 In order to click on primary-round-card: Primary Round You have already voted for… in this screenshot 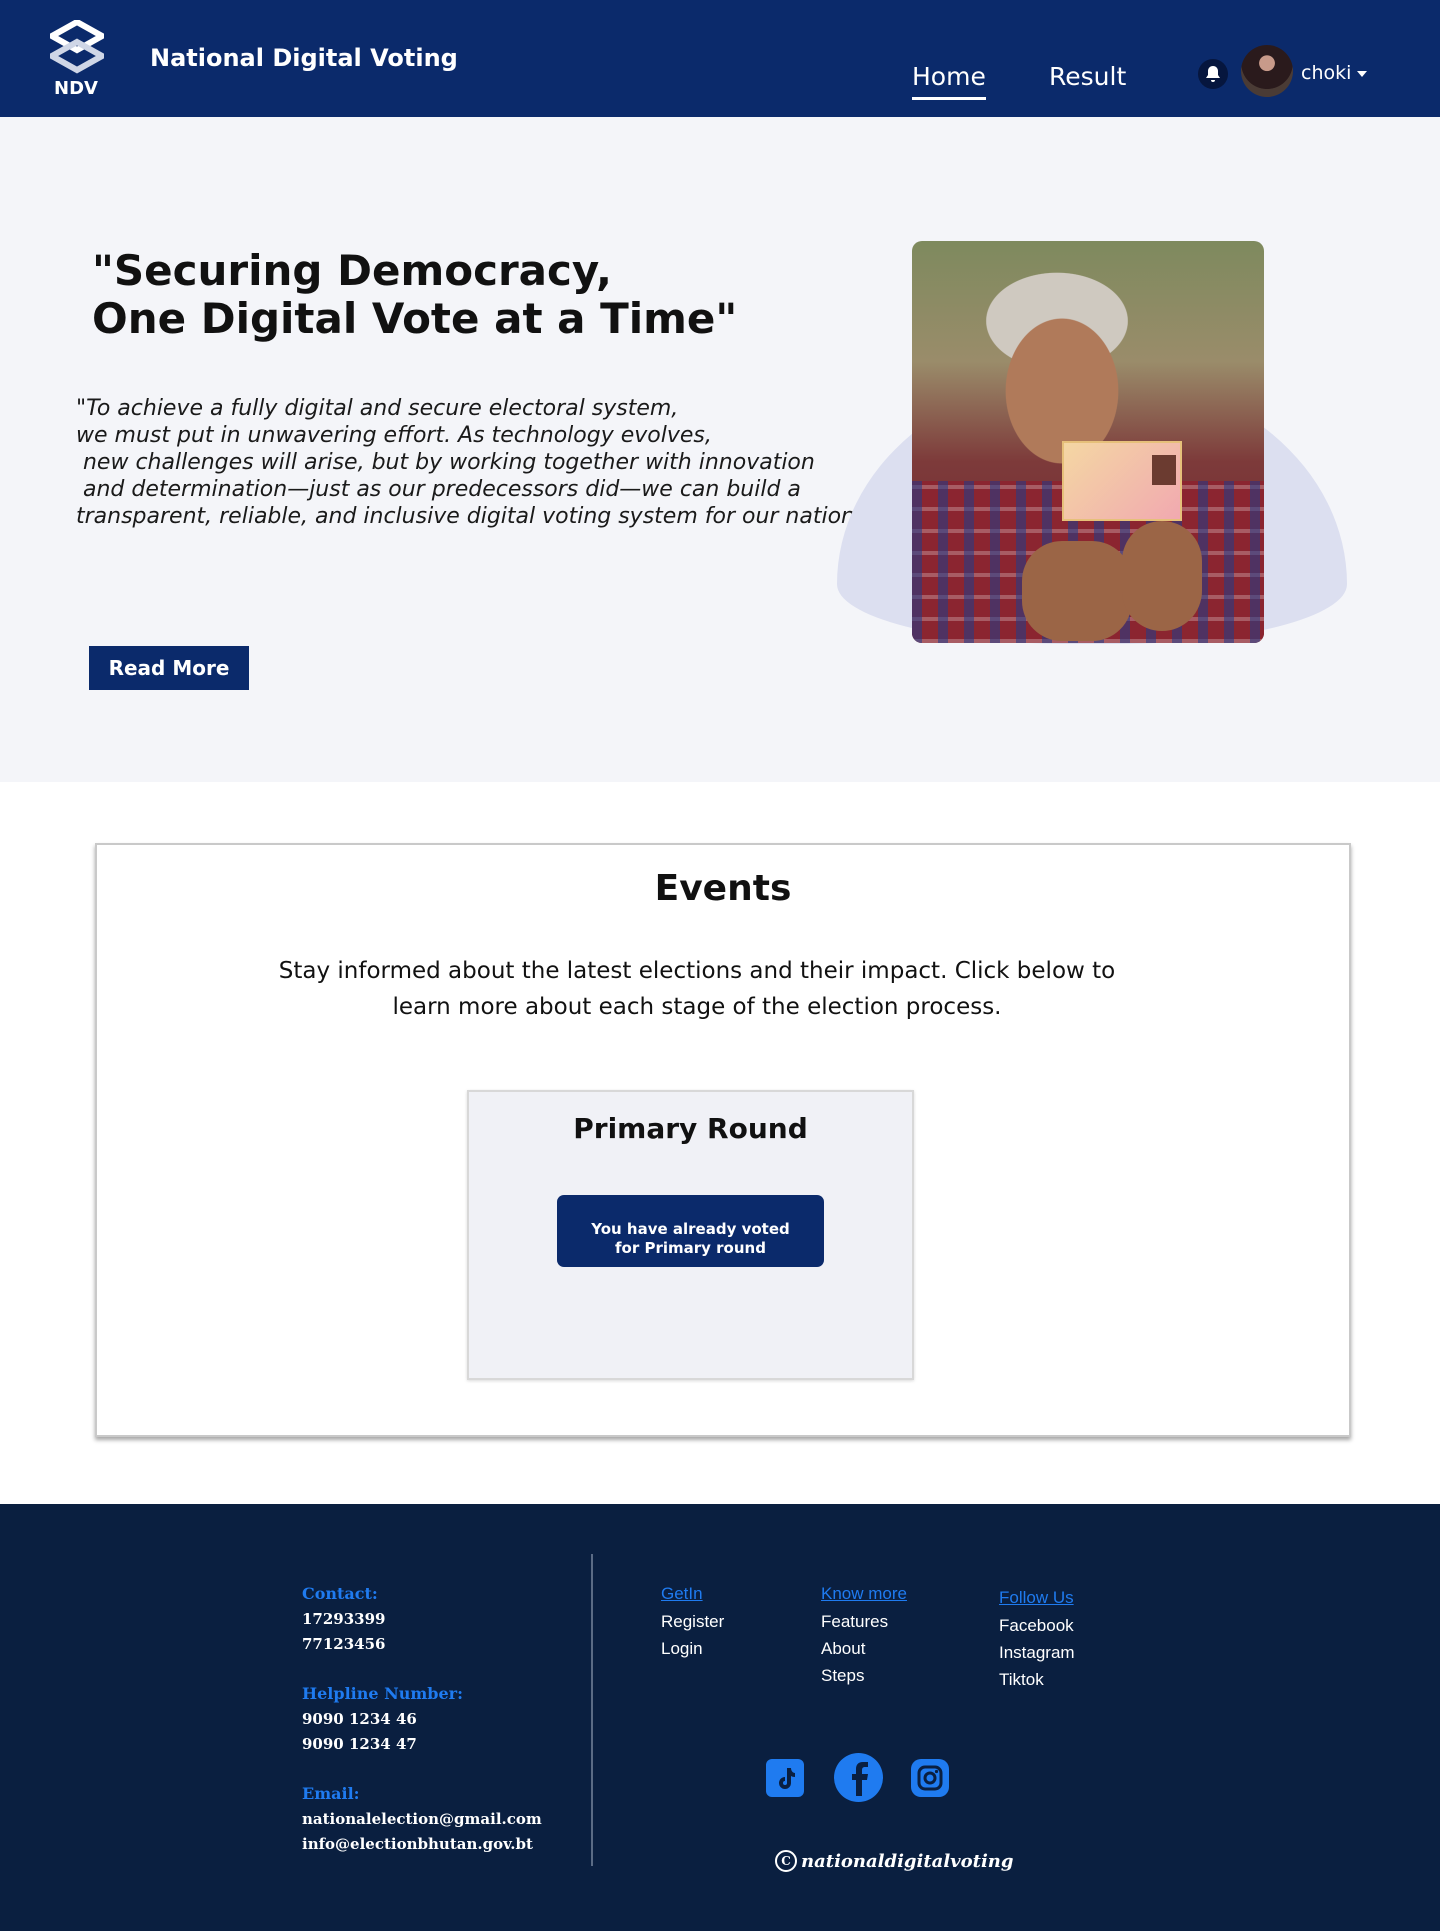, I will do `click(690, 1235)`.